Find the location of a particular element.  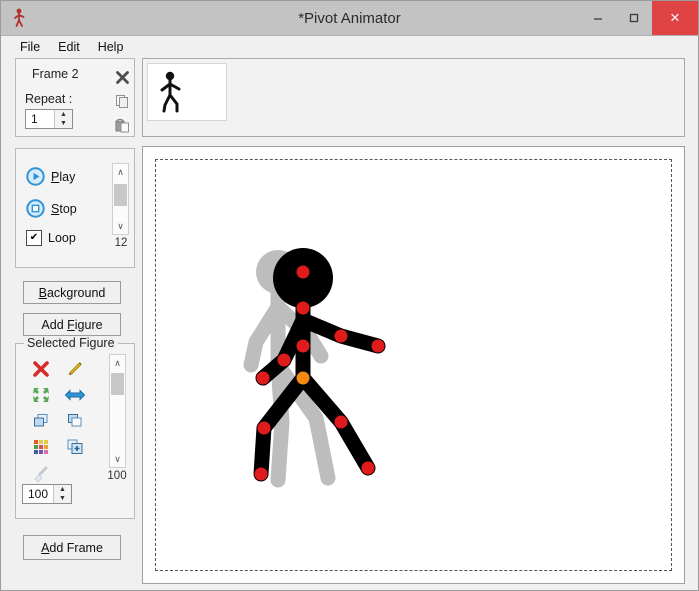

joint-chest is located at coordinates (303, 346).